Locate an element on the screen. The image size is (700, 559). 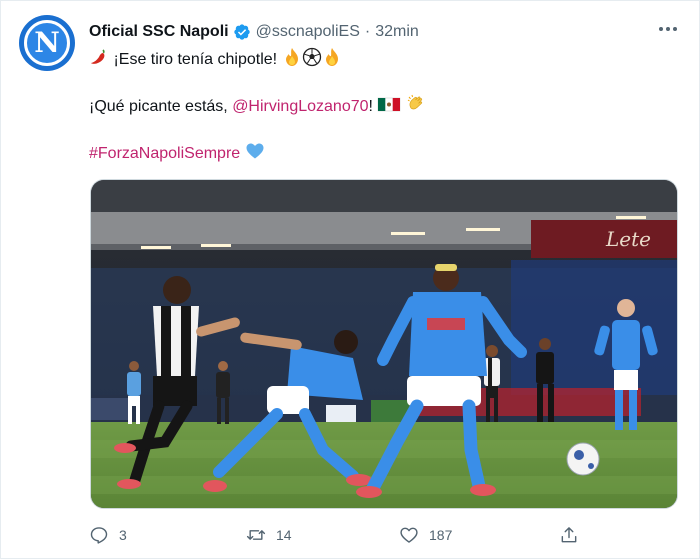
clapping-hands-icon is located at coordinates (415, 102).